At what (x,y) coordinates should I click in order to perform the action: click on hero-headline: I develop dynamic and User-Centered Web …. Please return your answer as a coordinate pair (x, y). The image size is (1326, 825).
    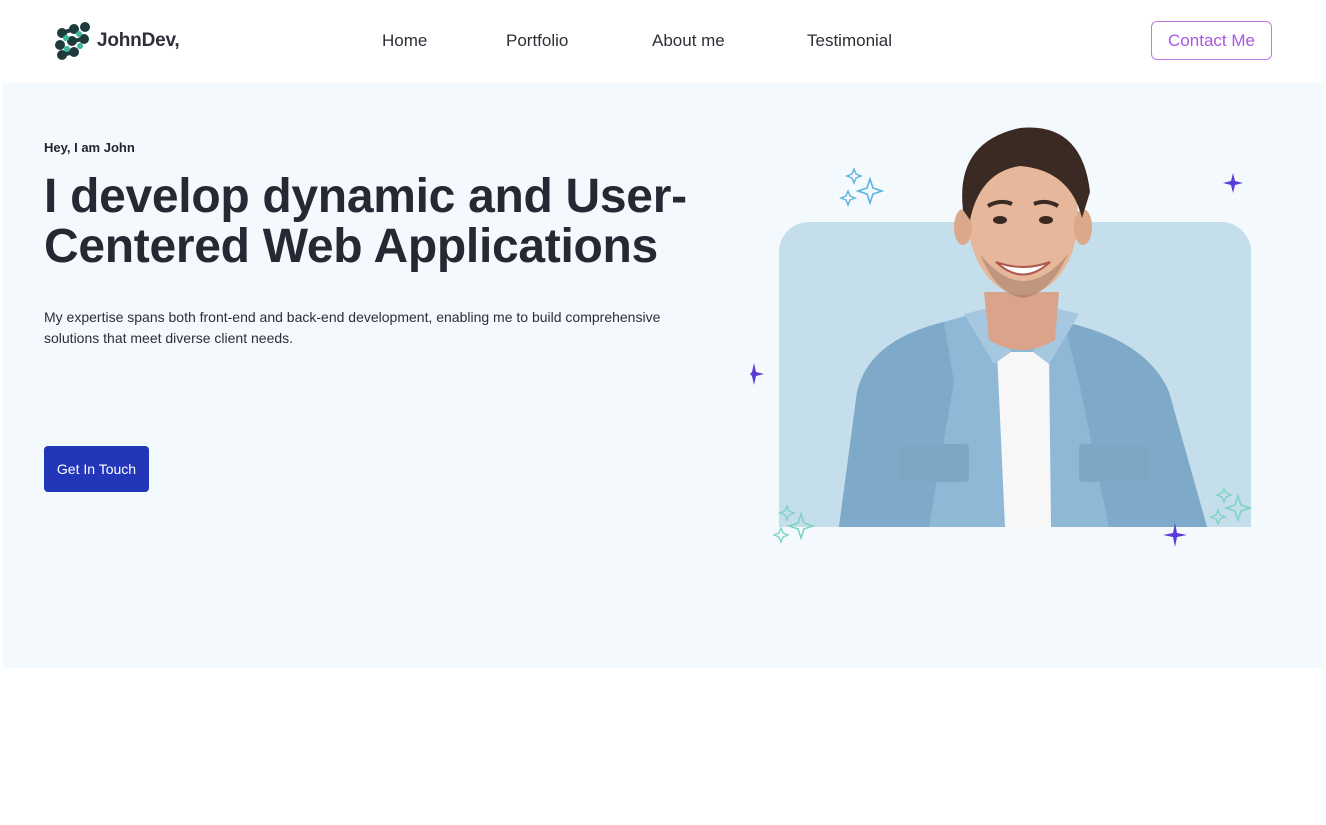
    Looking at the image, I should click on (365, 221).